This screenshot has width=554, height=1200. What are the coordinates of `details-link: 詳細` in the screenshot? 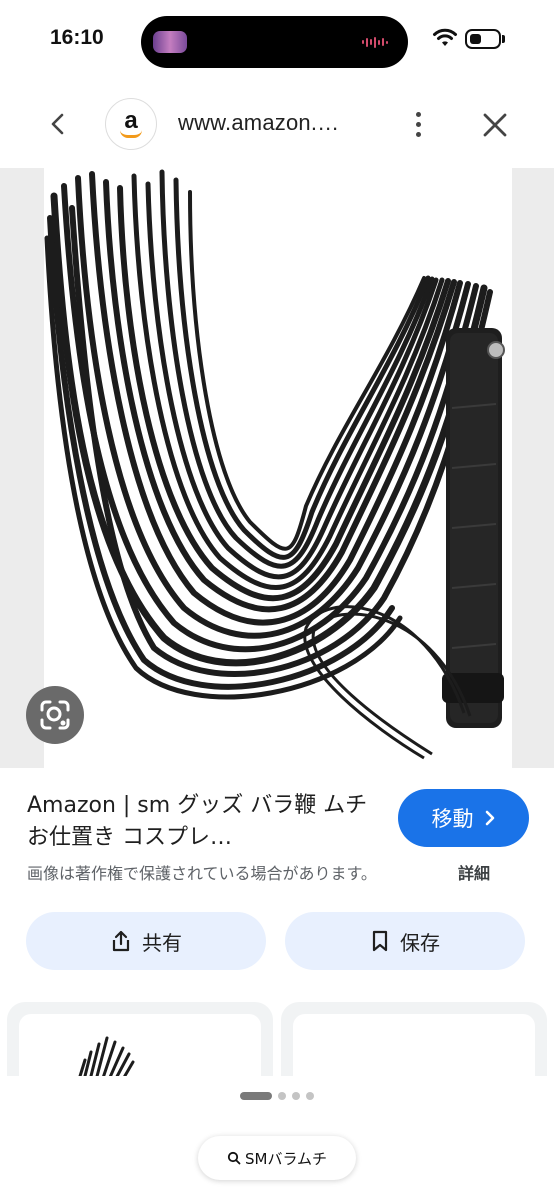 It's located at (474, 872).